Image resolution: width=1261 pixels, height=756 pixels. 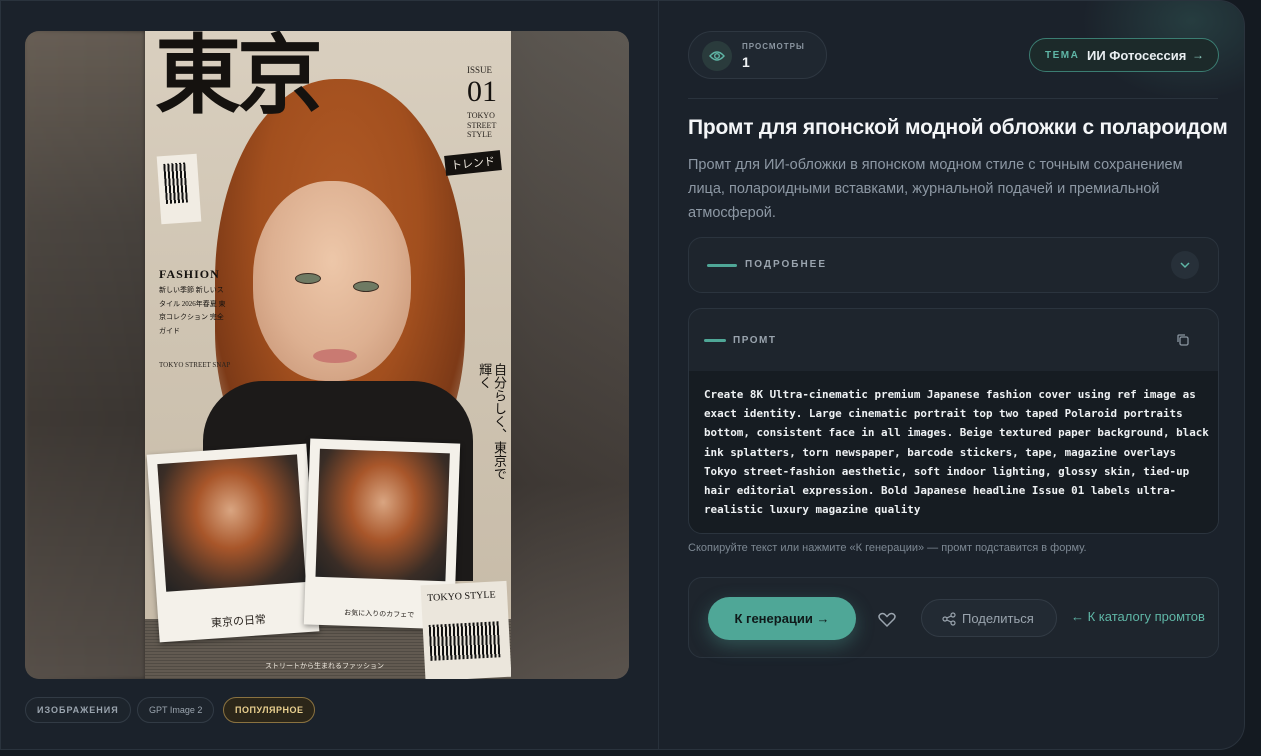 What do you see at coordinates (755, 340) in the screenshot?
I see `prompt-label: ПРОМТ` at bounding box center [755, 340].